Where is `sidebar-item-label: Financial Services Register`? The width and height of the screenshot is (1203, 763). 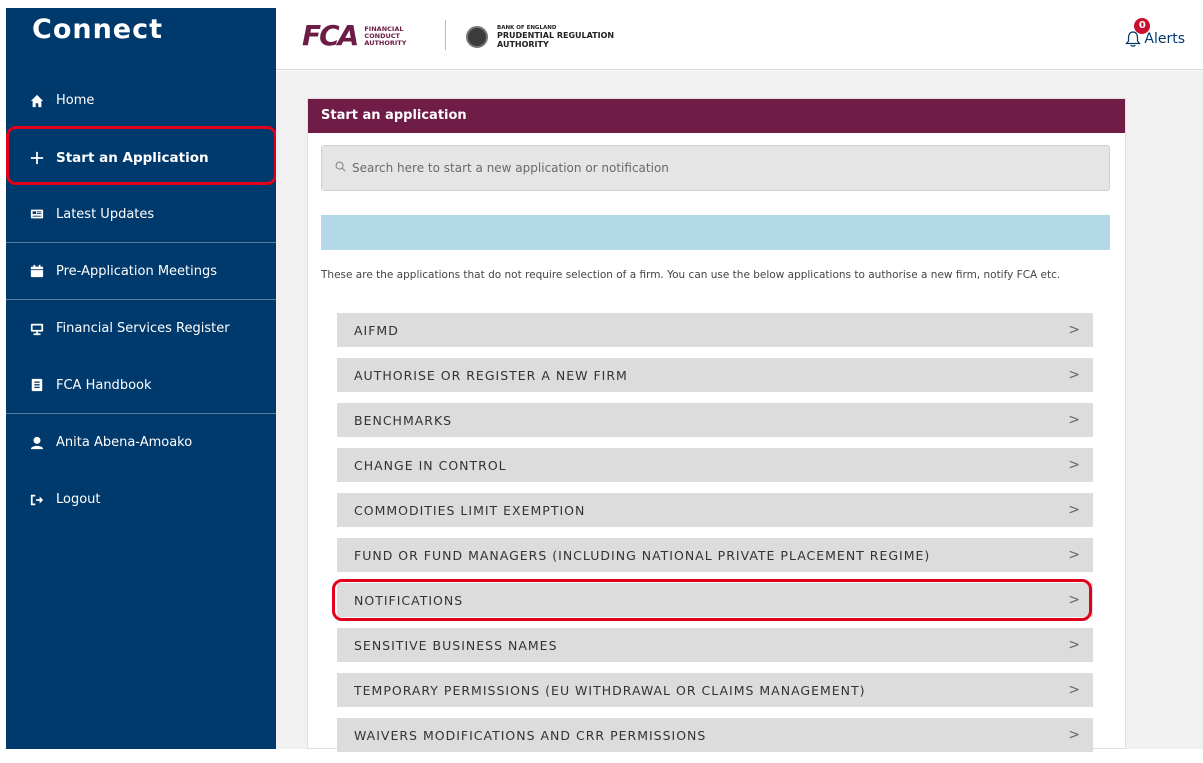 sidebar-item-label: Financial Services Register is located at coordinates (143, 328).